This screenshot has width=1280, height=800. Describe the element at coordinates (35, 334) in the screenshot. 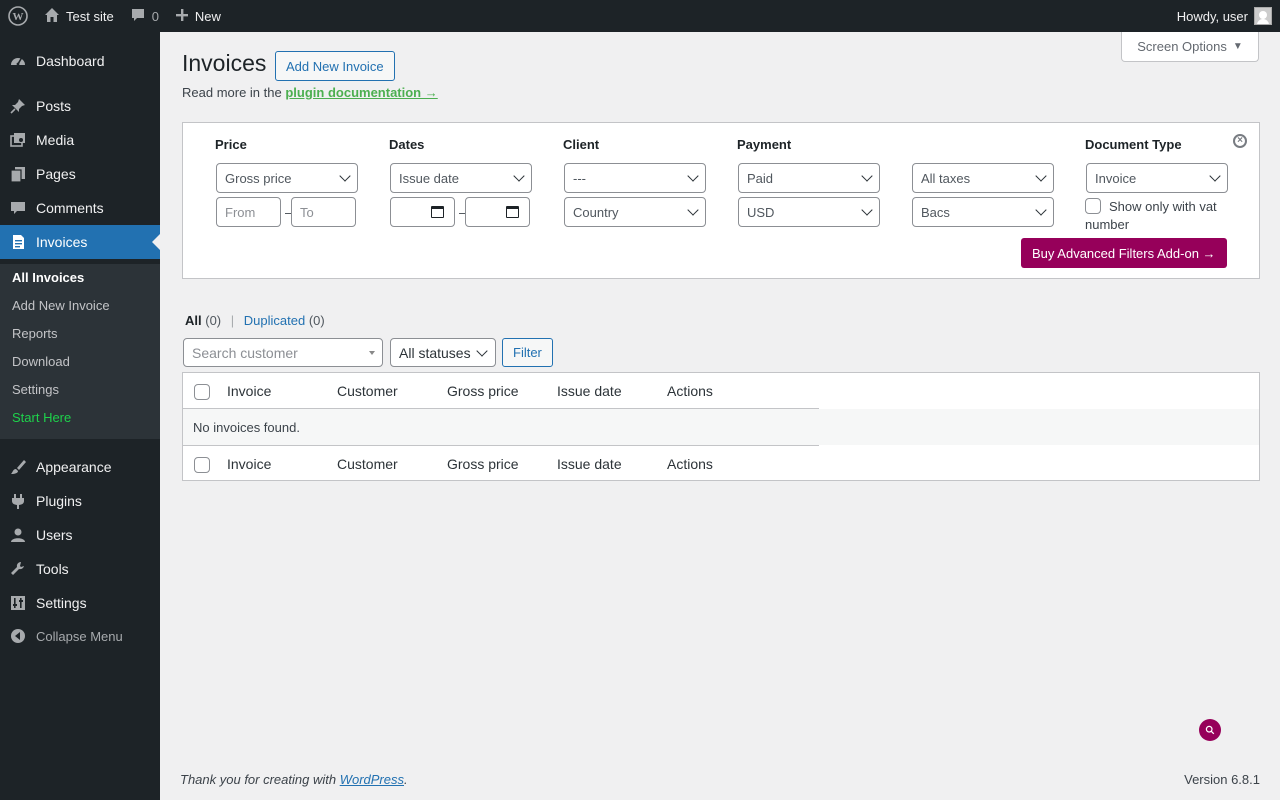

I see `submenu-reports: Reports` at that location.